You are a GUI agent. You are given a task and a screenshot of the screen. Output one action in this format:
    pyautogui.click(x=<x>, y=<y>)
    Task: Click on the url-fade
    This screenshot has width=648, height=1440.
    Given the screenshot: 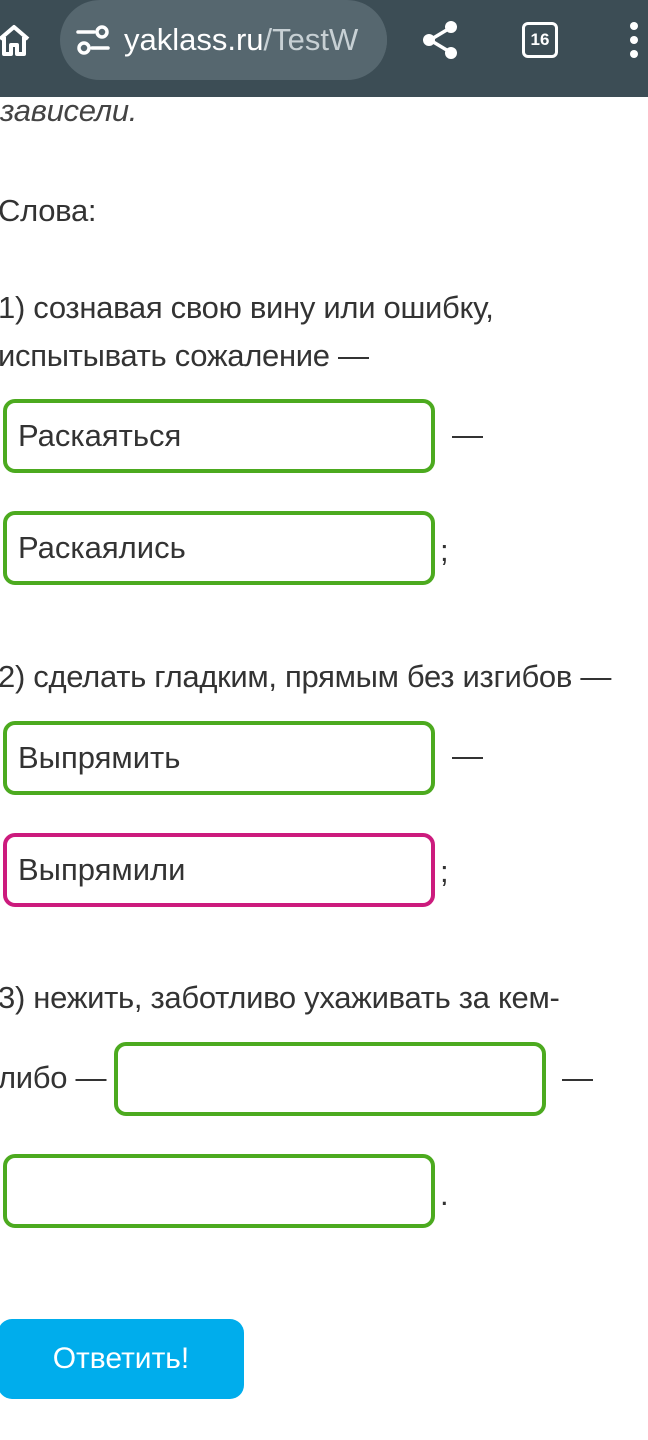 What is the action you would take?
    pyautogui.click(x=372, y=40)
    